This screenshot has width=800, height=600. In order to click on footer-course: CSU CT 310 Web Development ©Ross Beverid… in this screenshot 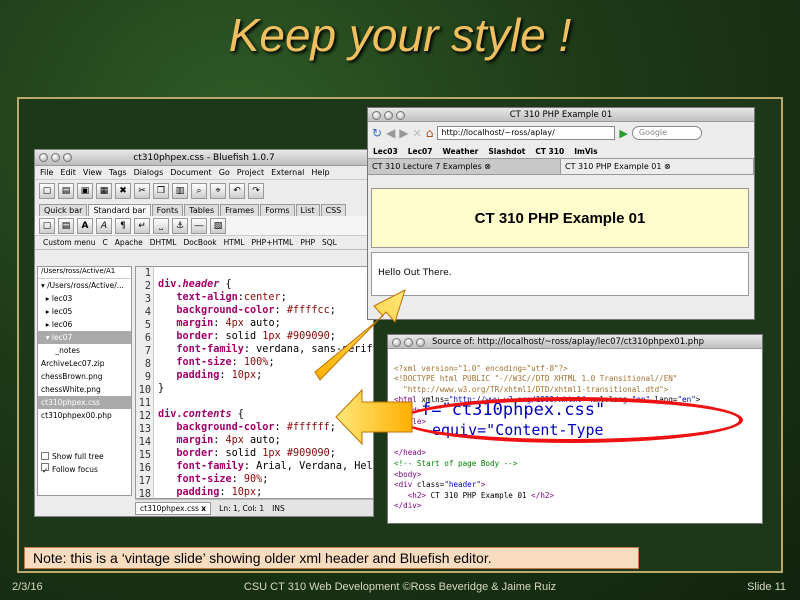, I will do `click(400, 587)`.